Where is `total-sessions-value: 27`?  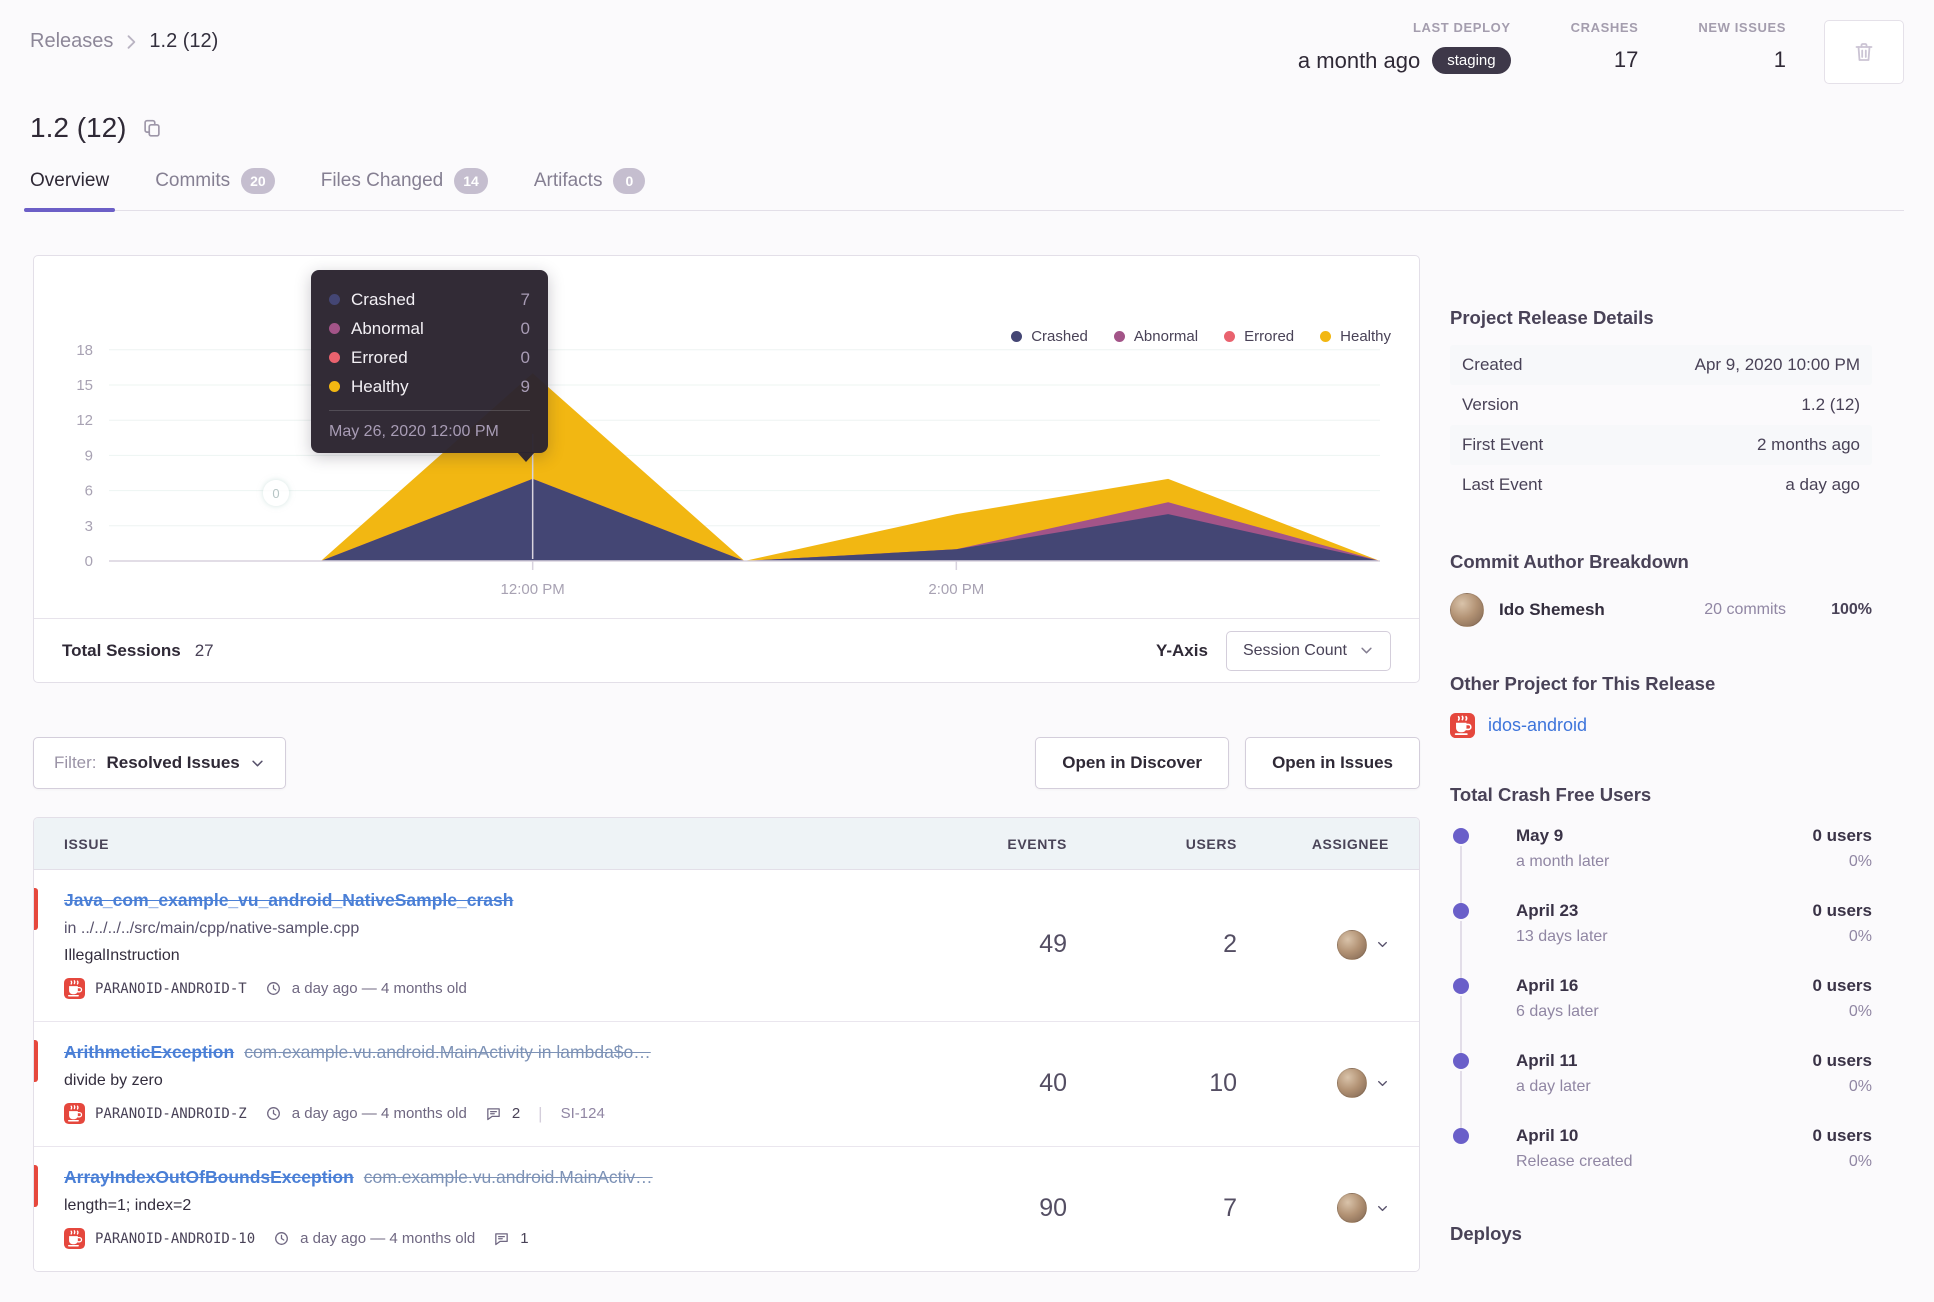
total-sessions-value: 27 is located at coordinates (204, 650).